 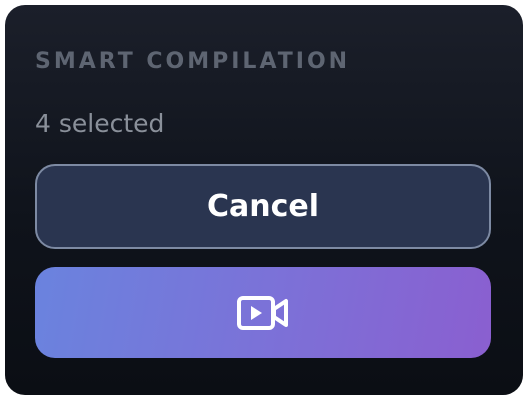 I want to click on video-camera-icon, so click(x=262, y=312).